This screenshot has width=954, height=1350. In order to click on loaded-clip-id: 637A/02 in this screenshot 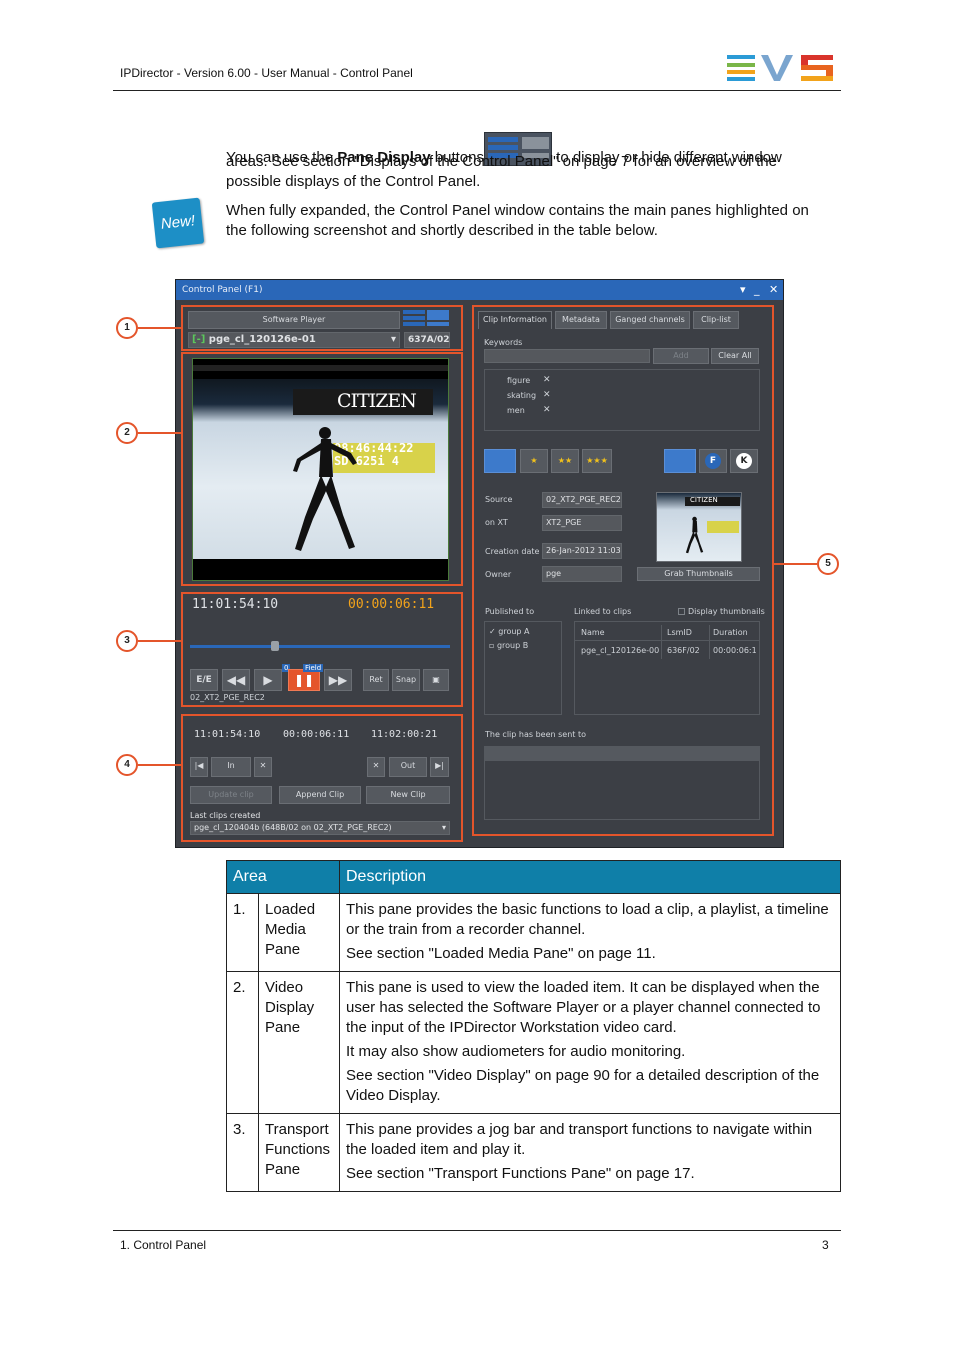, I will do `click(427, 340)`.